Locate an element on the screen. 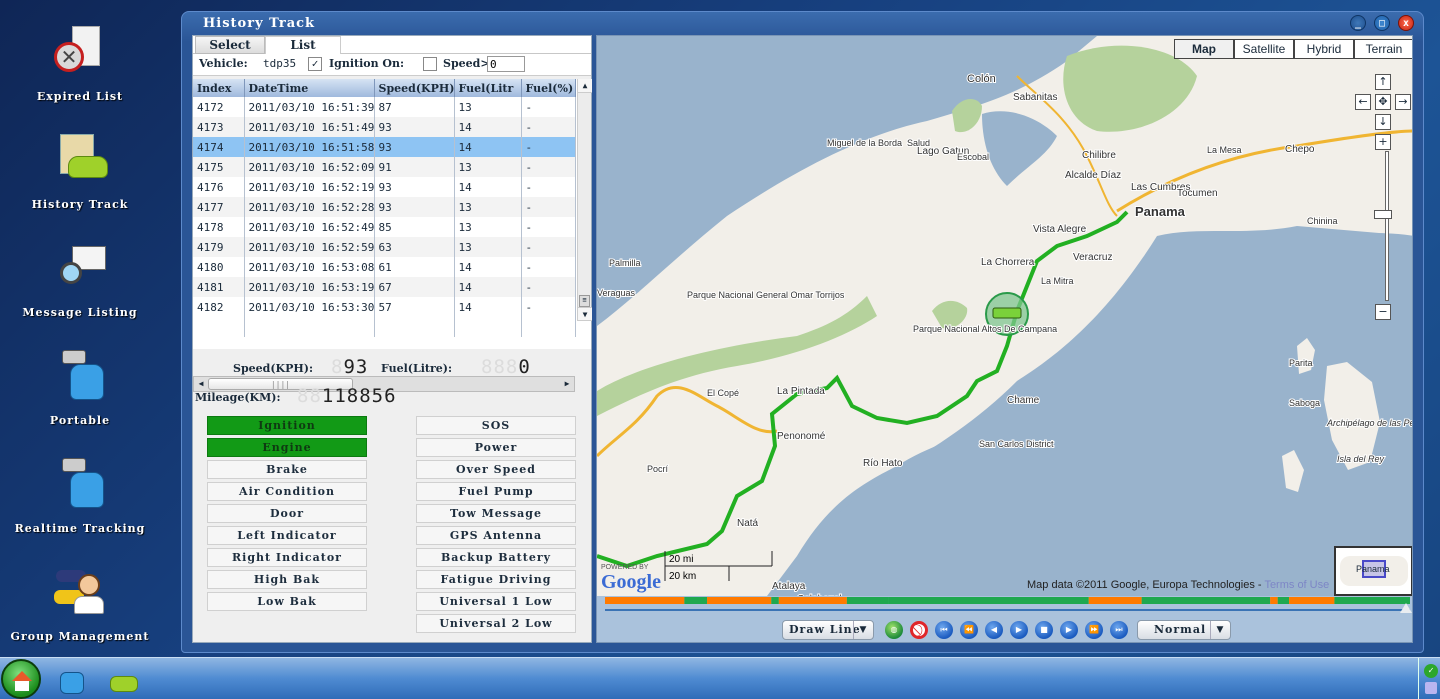 This screenshot has width=1440, height=699. status-power: Power is located at coordinates (496, 447).